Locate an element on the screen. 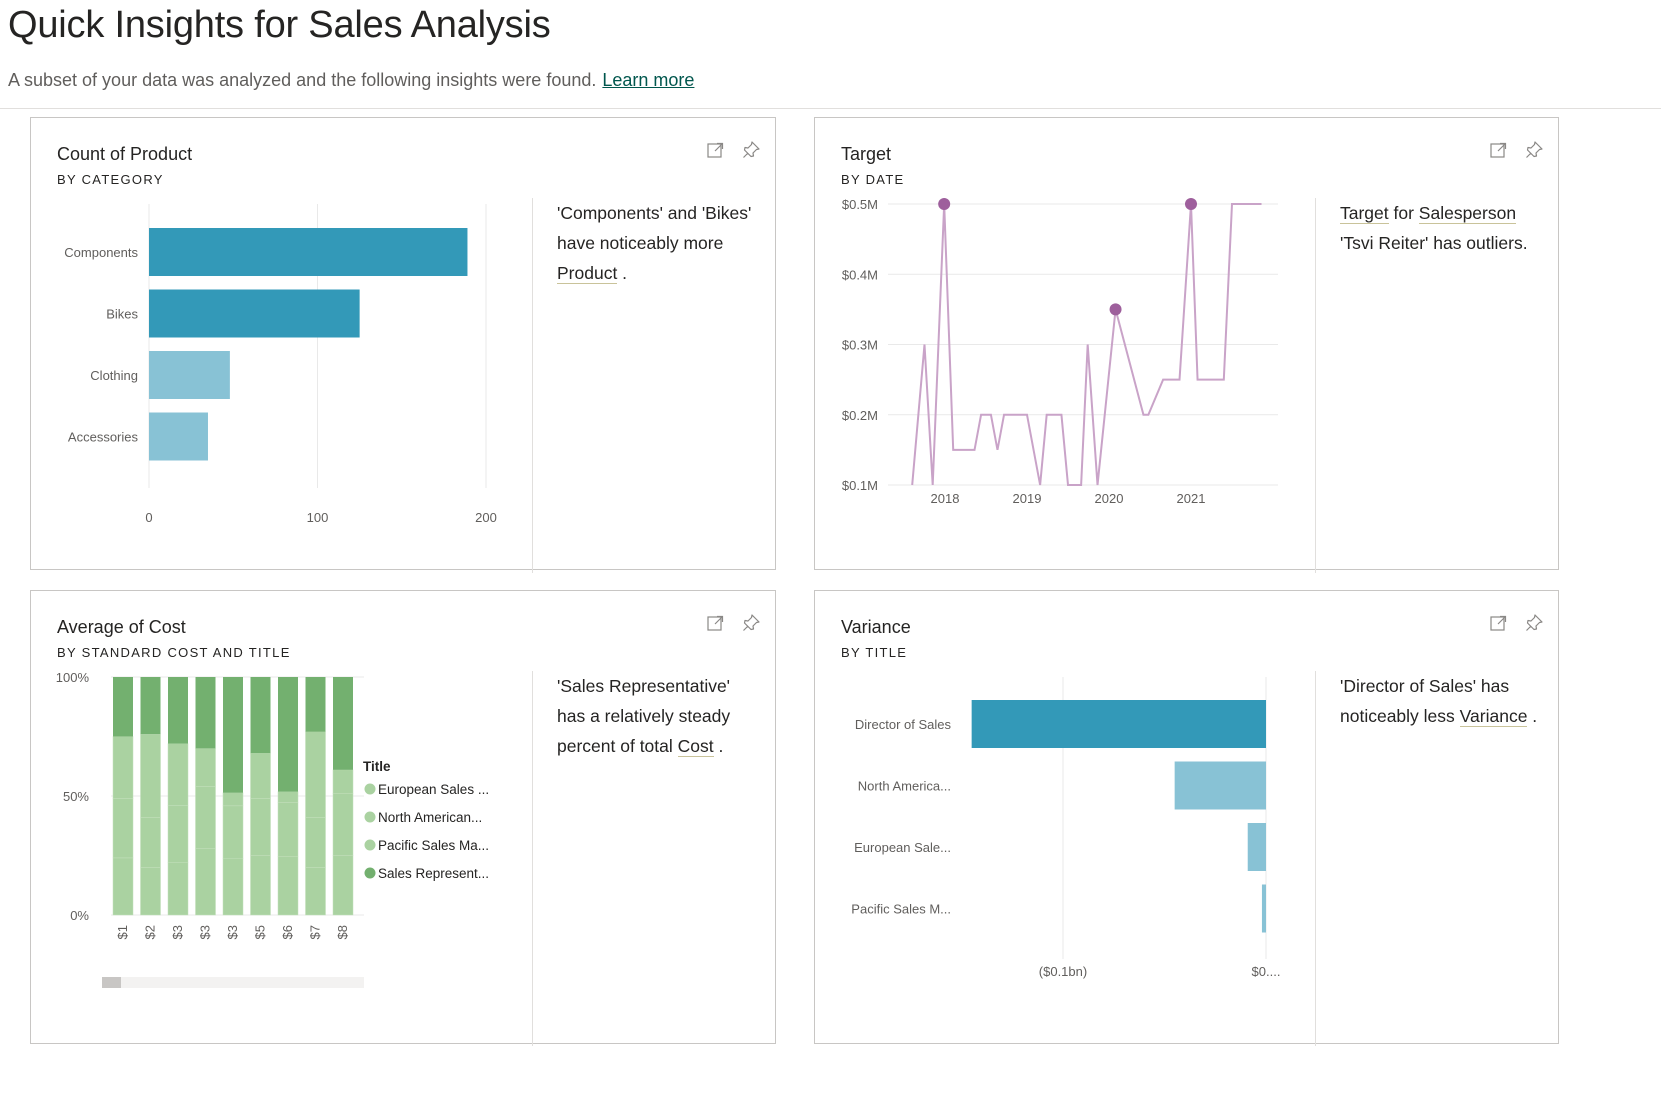 The image size is (1661, 1113). insight-link-target: Target is located at coordinates (1364, 213).